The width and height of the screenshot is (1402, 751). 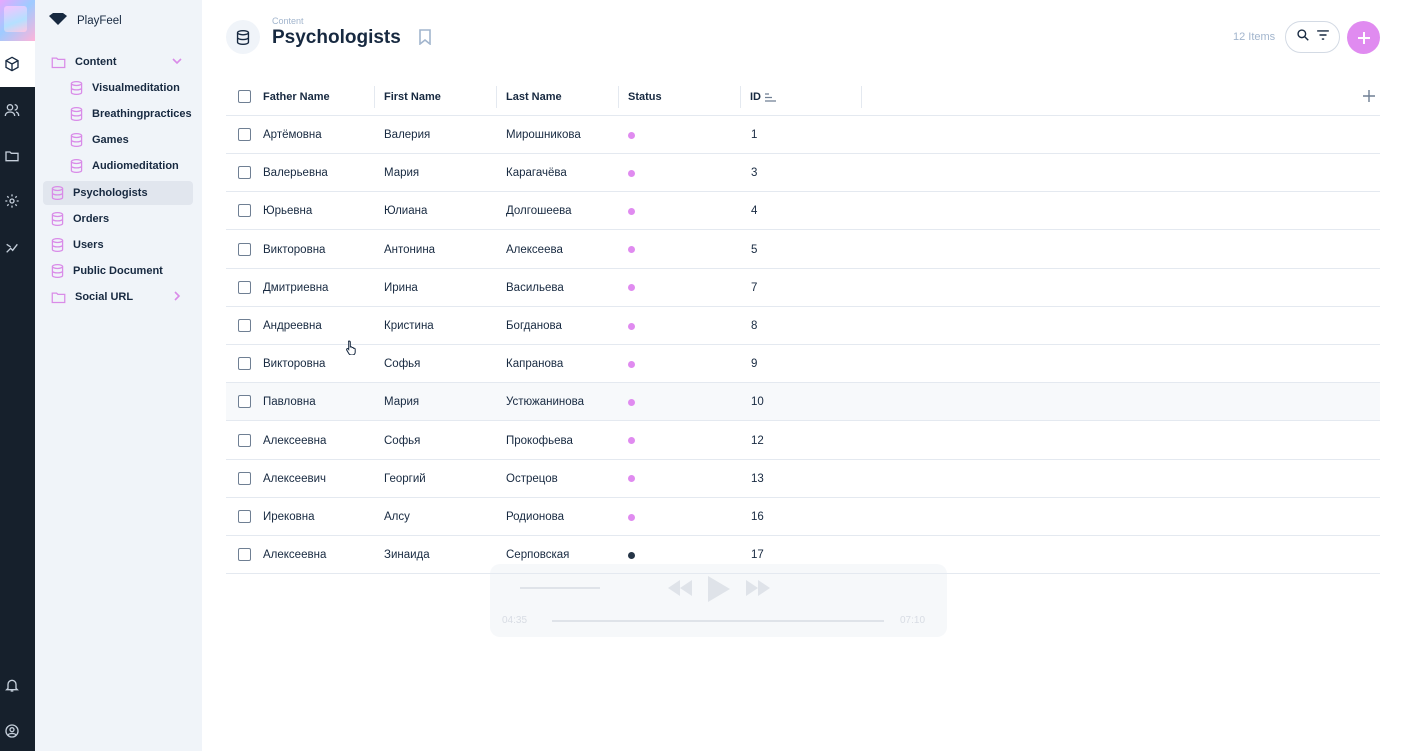 What do you see at coordinates (803, 402) in the screenshot?
I see `table-row: Павловна Мария Устюжанинова 10` at bounding box center [803, 402].